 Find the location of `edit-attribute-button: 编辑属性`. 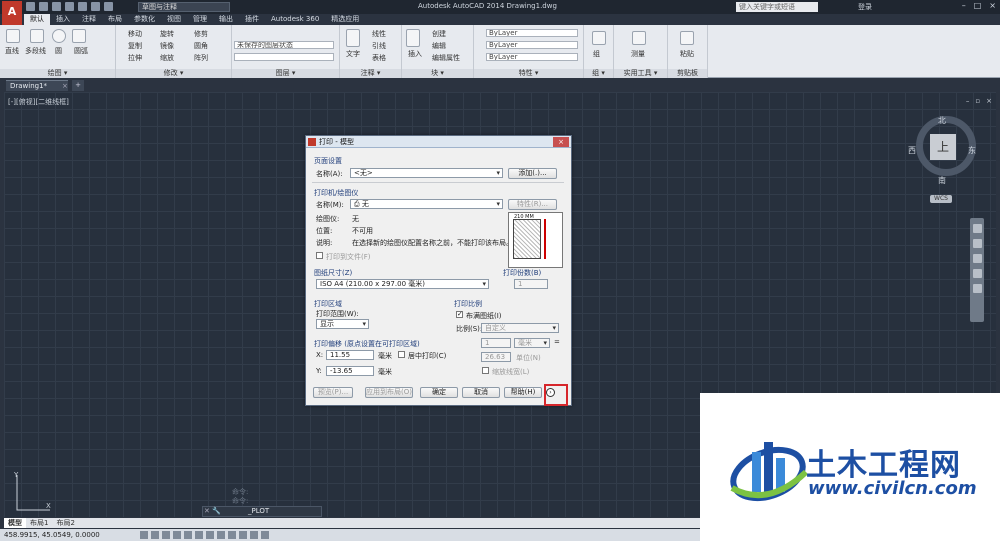

edit-attribute-button: 编辑属性 is located at coordinates (446, 58).